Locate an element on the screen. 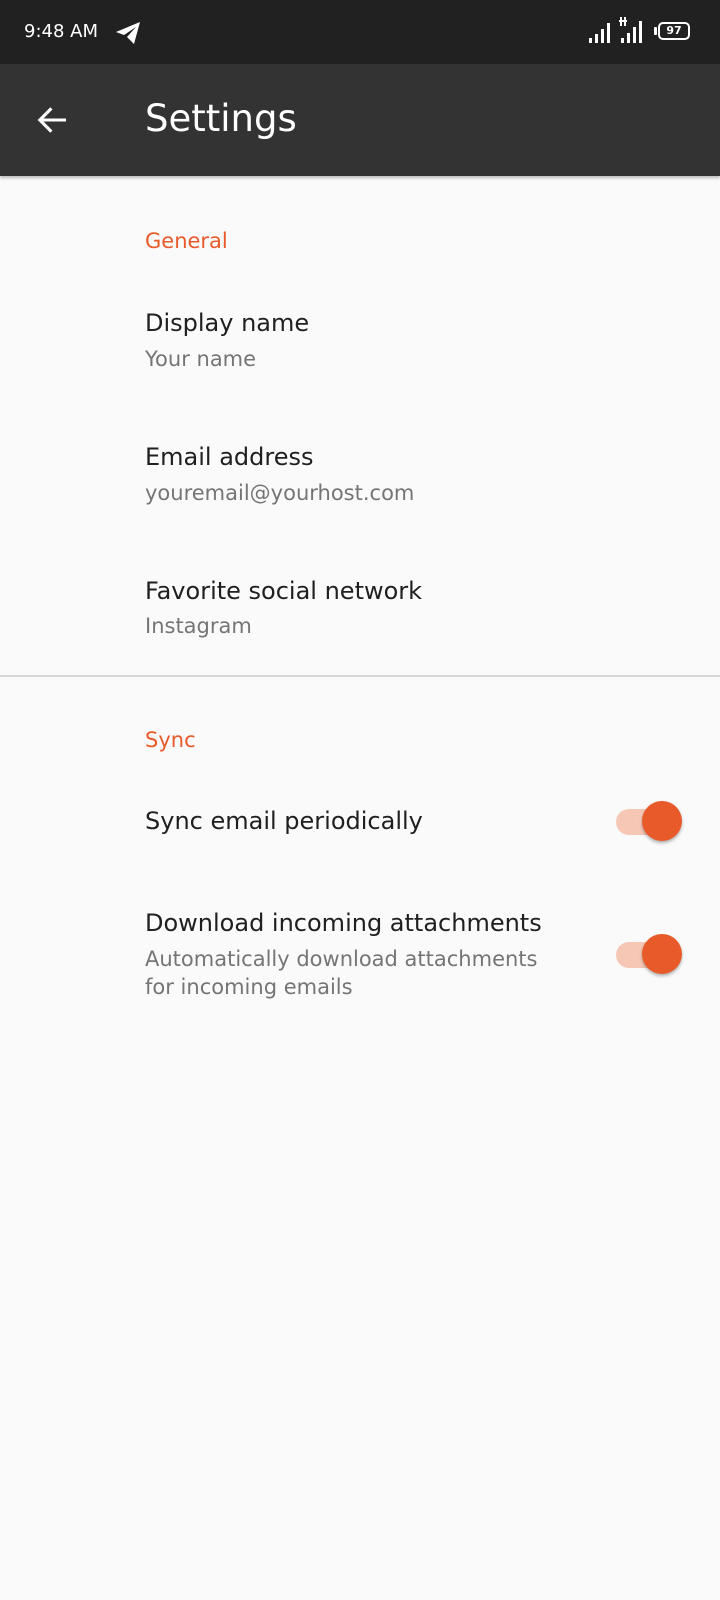 The width and height of the screenshot is (720, 1600). category-title-general: General is located at coordinates (186, 241).